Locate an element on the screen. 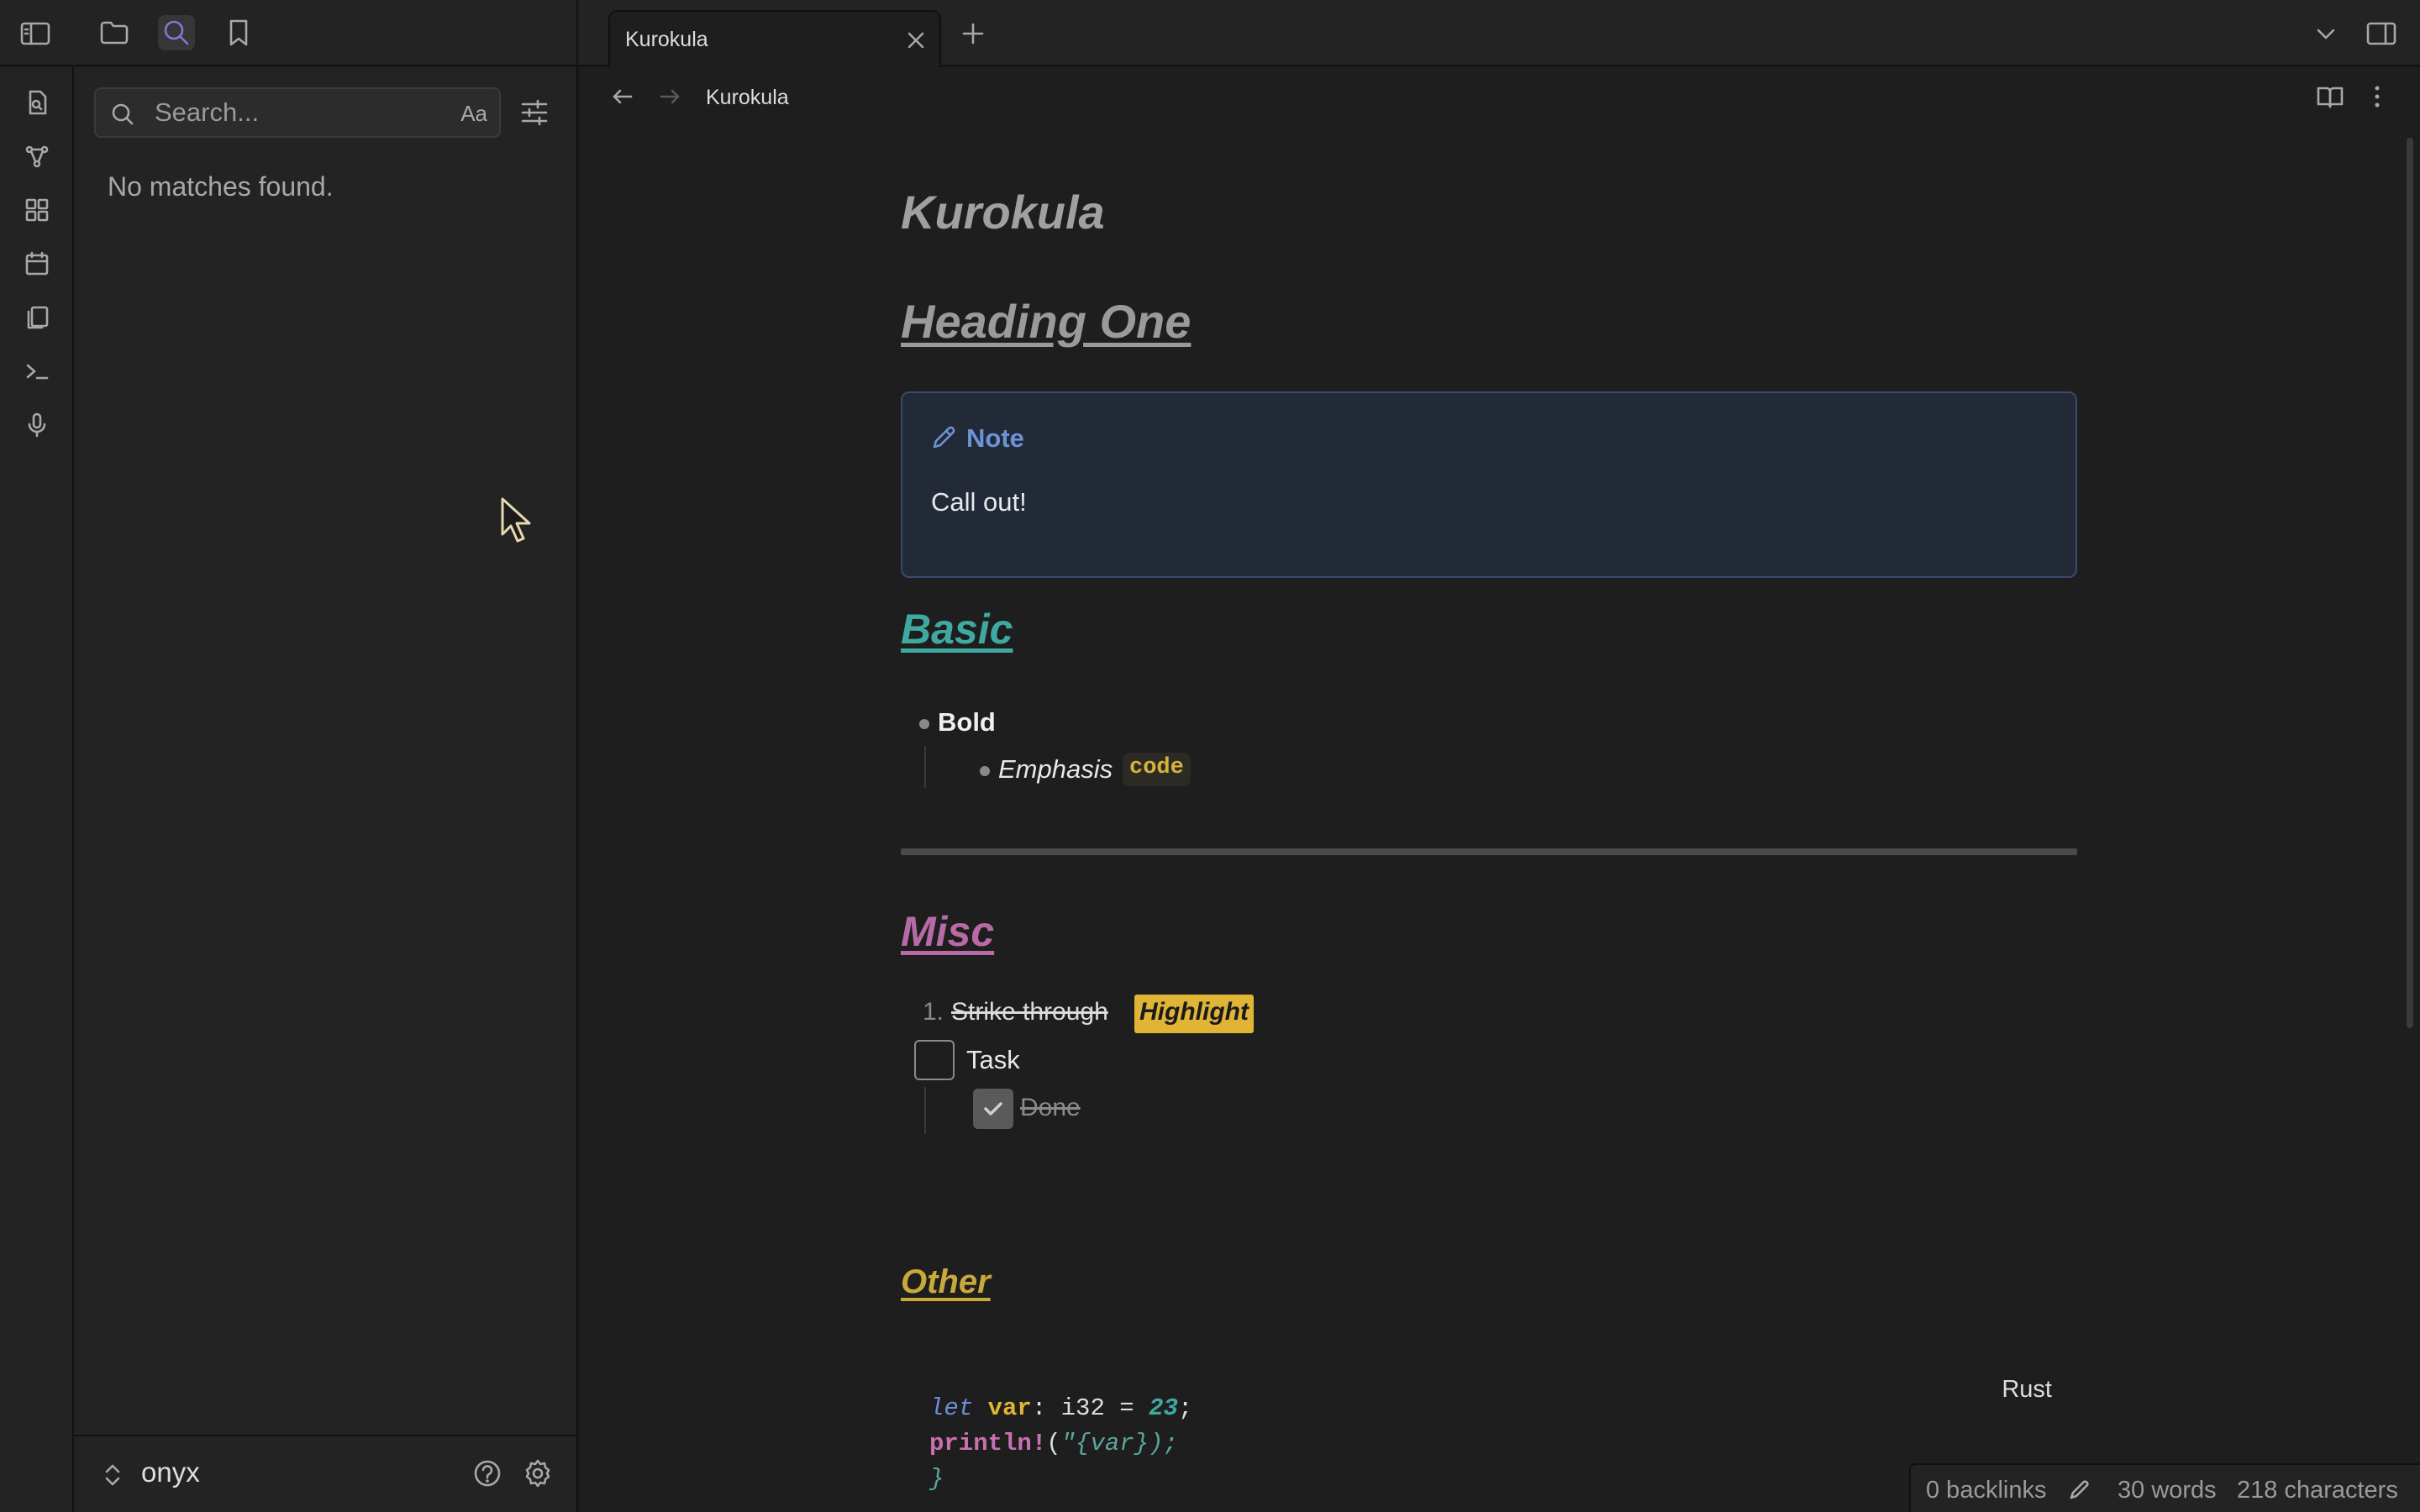 This screenshot has width=2420, height=1512. folder-icon is located at coordinates (114, 32).